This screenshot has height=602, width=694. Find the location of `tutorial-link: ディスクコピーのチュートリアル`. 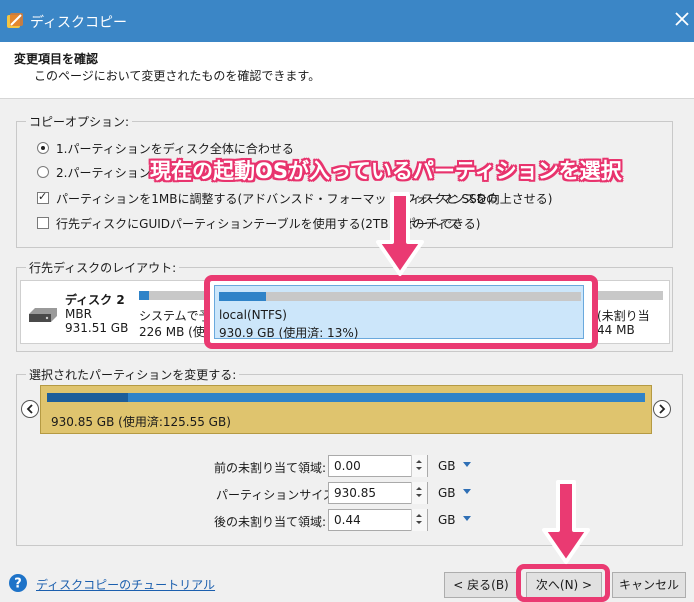

tutorial-link: ディスクコピーのチュートリアル is located at coordinates (125, 584).